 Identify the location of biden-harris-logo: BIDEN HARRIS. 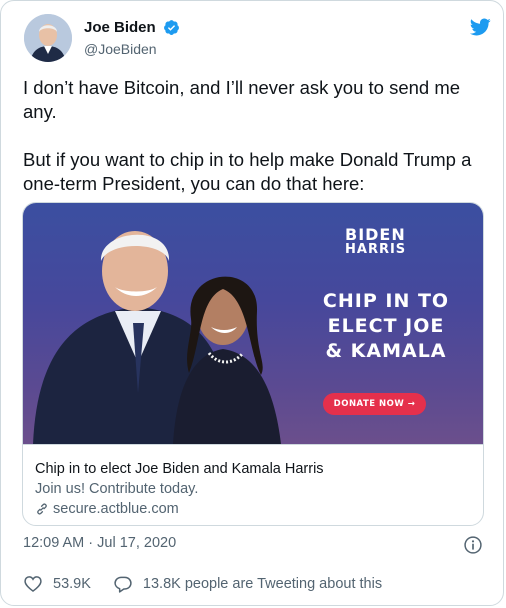
(375, 241).